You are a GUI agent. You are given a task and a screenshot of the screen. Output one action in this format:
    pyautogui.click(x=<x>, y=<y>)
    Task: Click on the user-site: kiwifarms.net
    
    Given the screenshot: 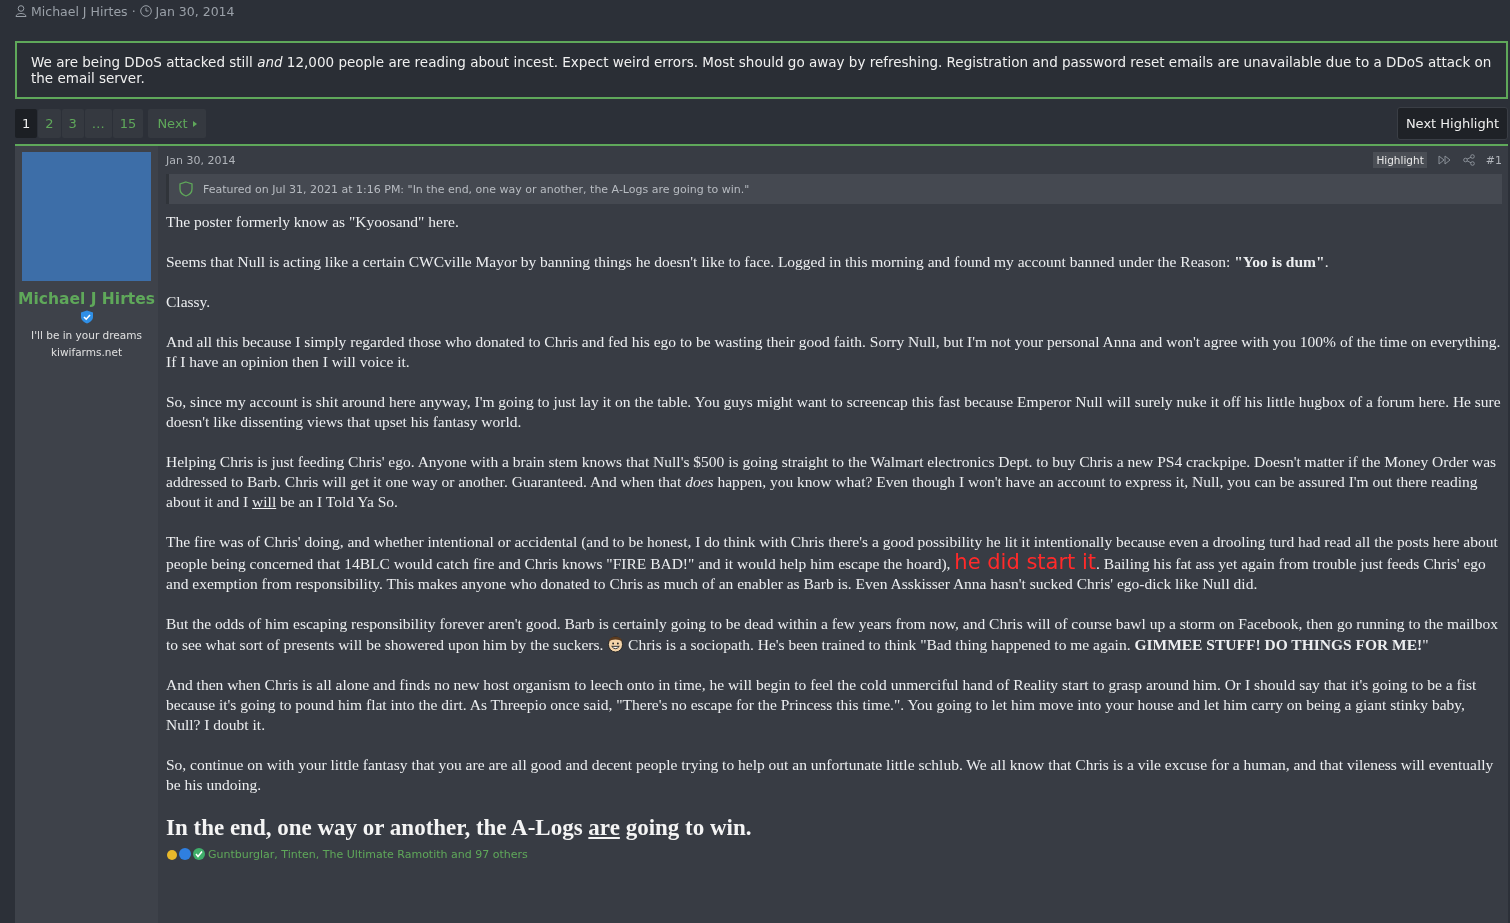 What is the action you would take?
    pyautogui.click(x=86, y=352)
    